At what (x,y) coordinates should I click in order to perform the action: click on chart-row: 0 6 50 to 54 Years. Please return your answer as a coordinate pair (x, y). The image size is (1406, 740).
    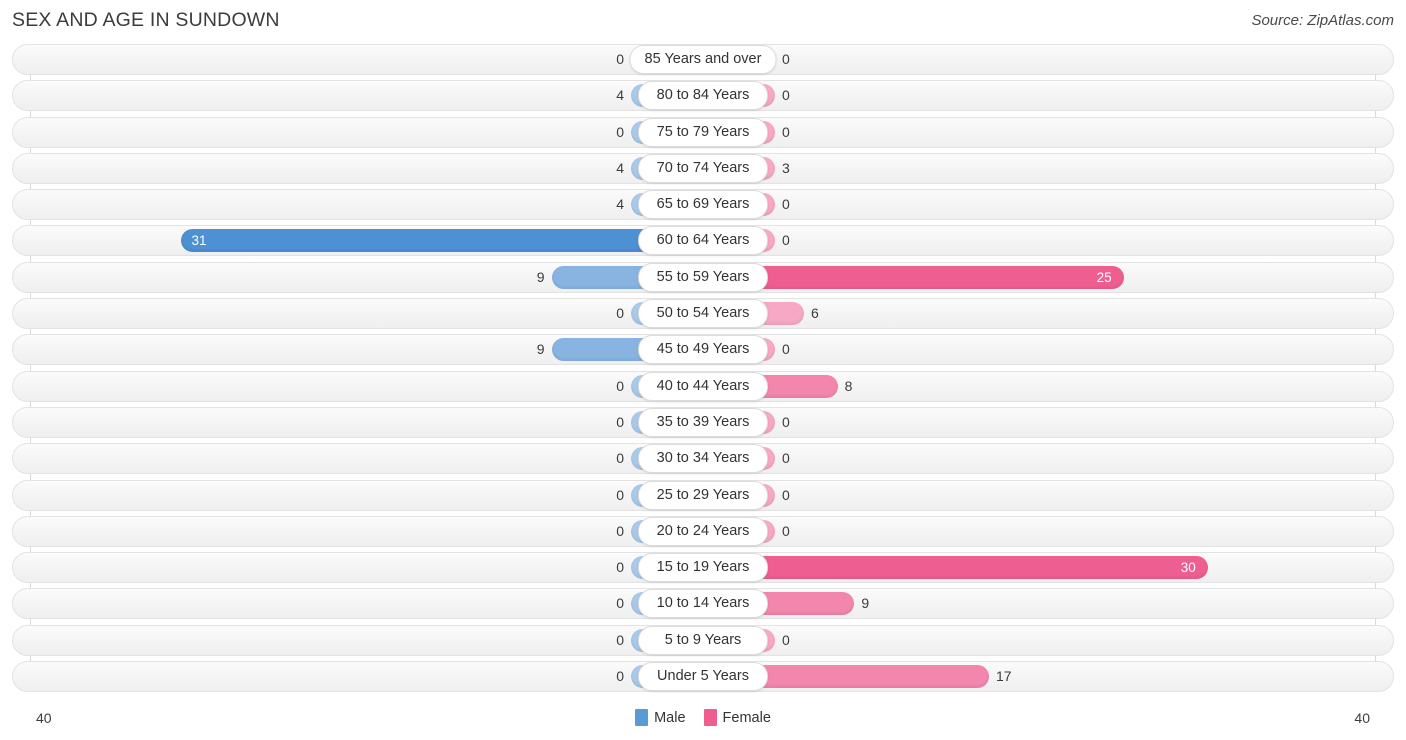
    Looking at the image, I should click on (703, 314).